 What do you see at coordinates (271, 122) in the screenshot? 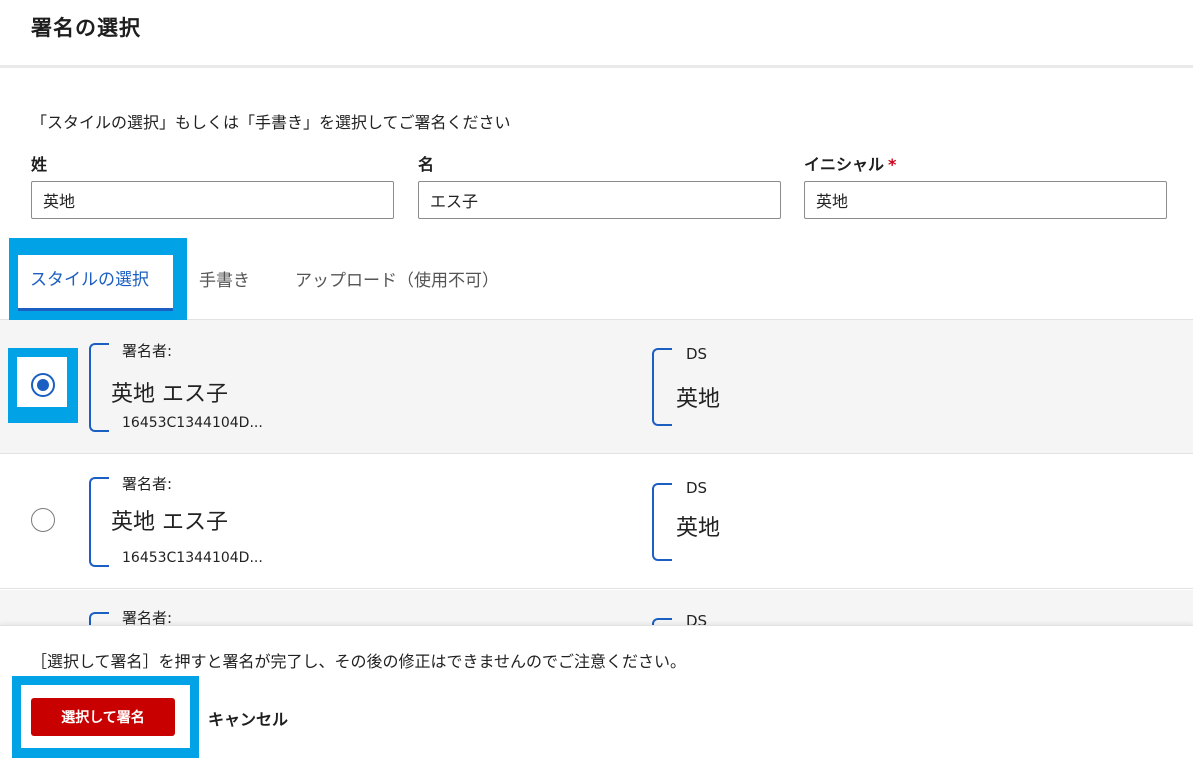
I see `instruction-text: 「スタイルの選択」もしくは「手書き」を選択してご署名ください` at bounding box center [271, 122].